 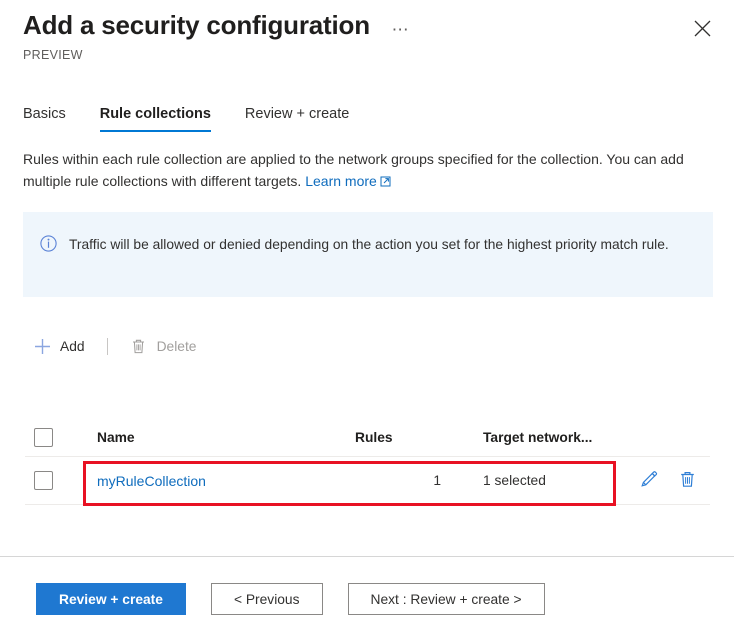 I want to click on edit-row-button, so click(x=649, y=481).